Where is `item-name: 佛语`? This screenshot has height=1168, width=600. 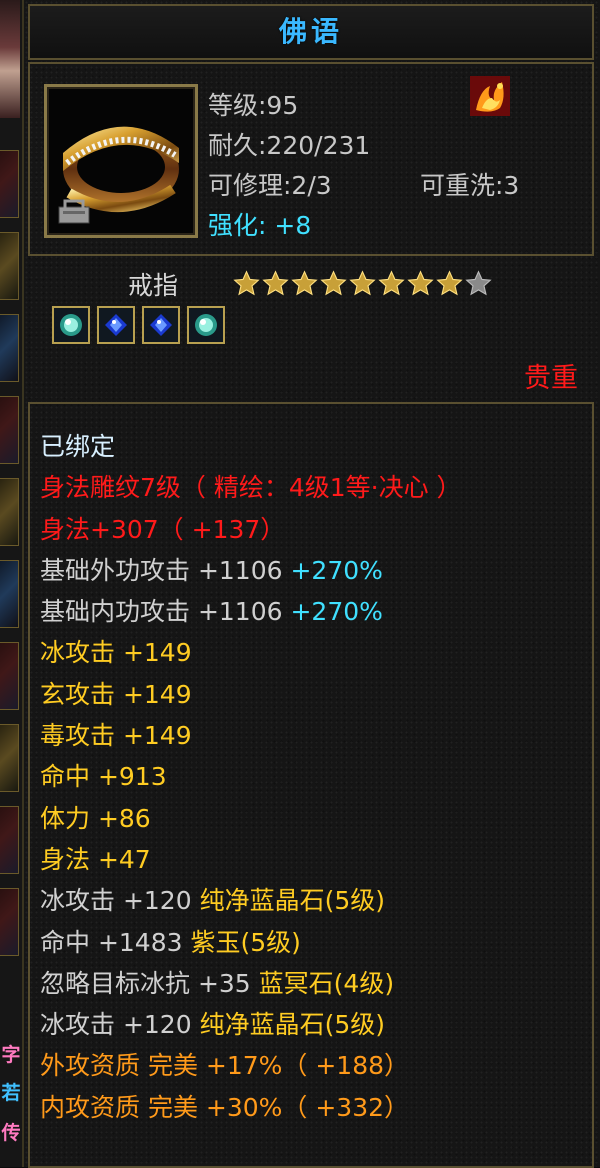
item-name: 佛语 is located at coordinates (310, 31).